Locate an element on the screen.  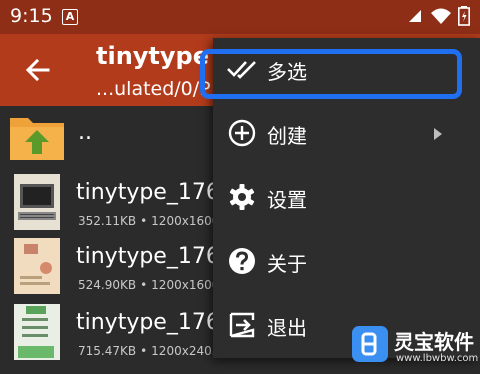
add-circle-icon is located at coordinates (242, 133).